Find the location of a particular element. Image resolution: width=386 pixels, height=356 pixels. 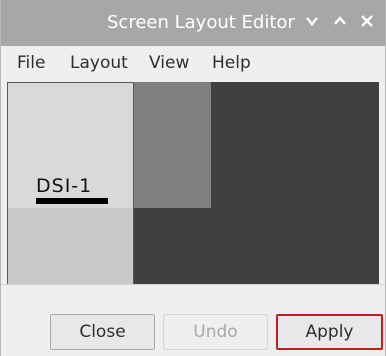

close-window-button is located at coordinates (367, 23).